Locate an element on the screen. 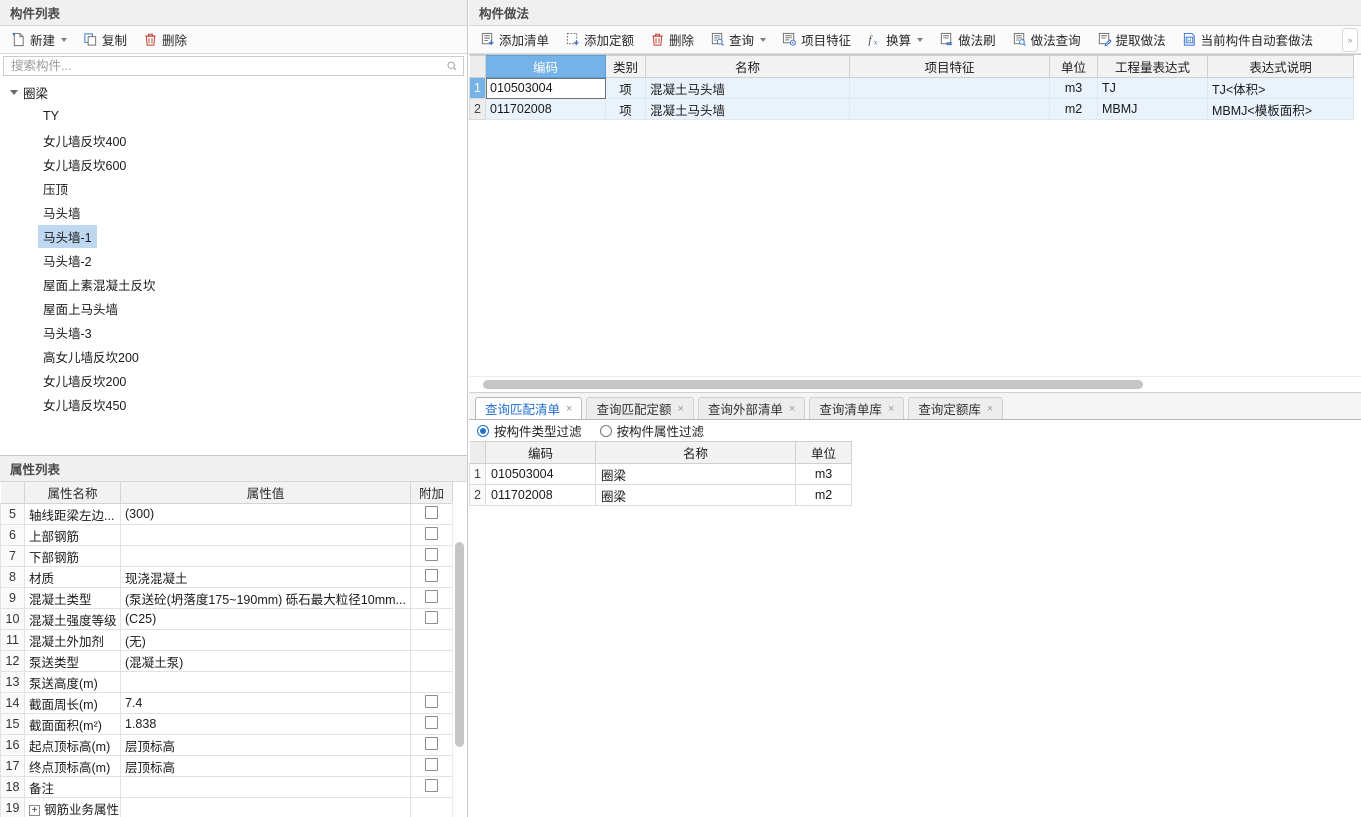  method-col-feature: 项目特征 is located at coordinates (949, 66).